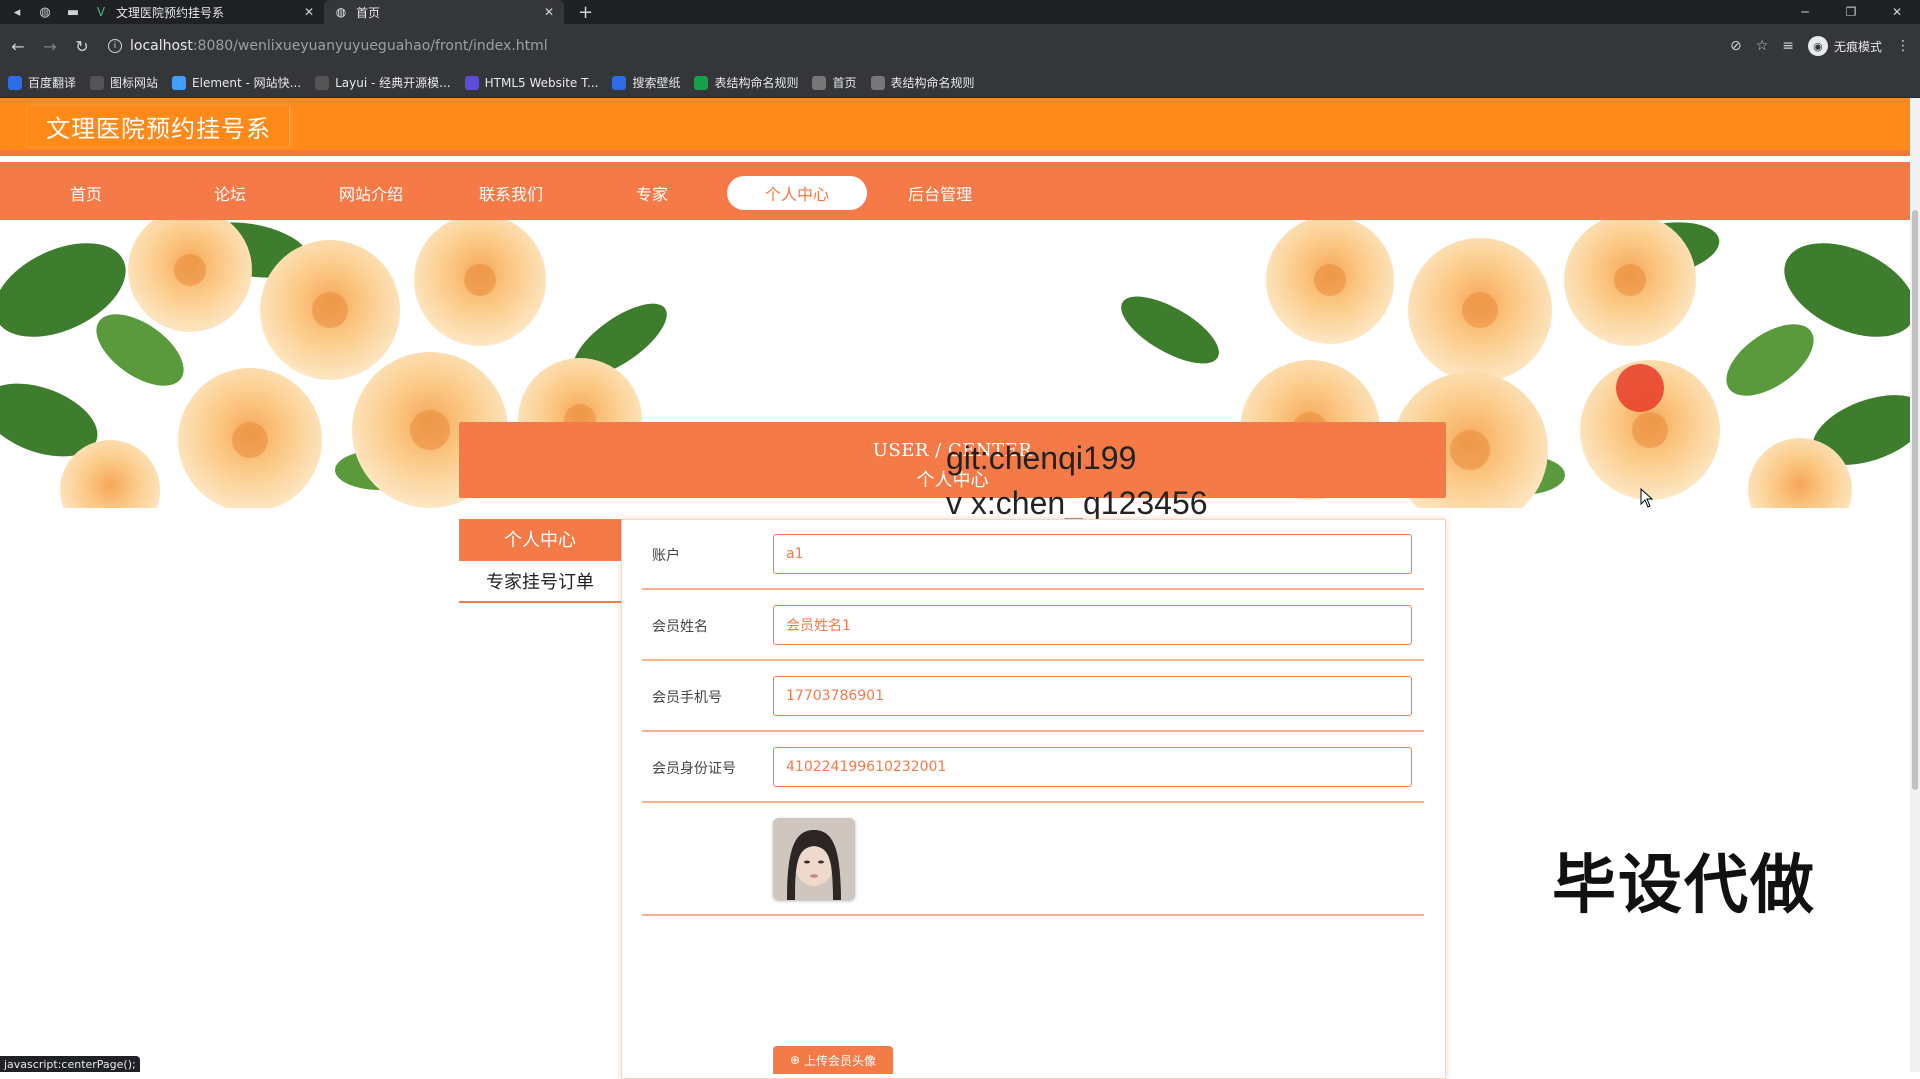 The width and height of the screenshot is (1920, 1079). I want to click on url-host: localhost, so click(161, 46).